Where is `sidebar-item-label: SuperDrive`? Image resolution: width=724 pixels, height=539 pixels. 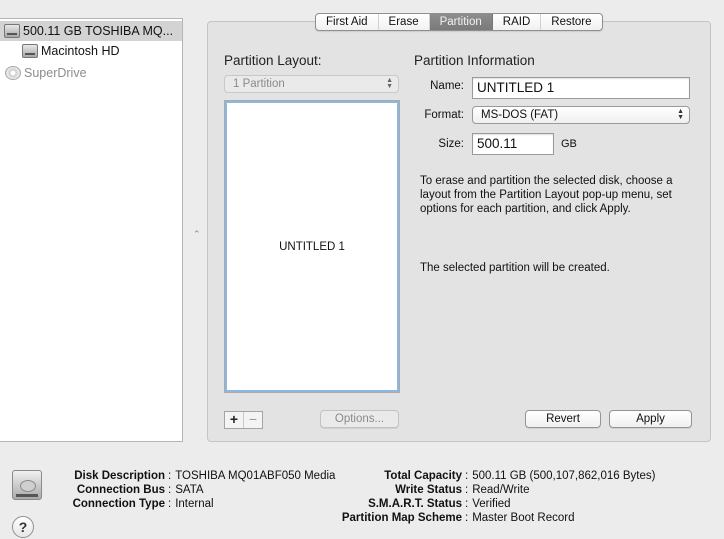 sidebar-item-label: SuperDrive is located at coordinates (55, 73).